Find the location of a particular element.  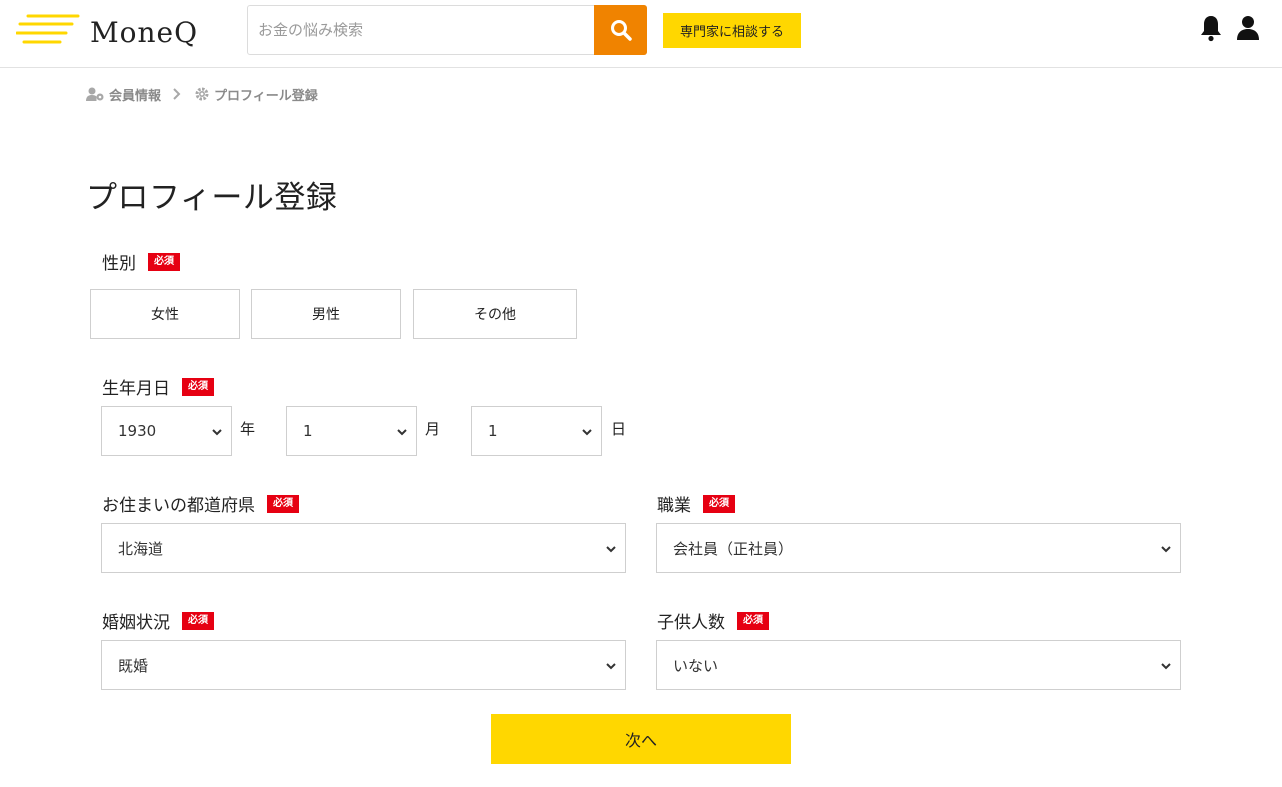

birth-day-value: 1 is located at coordinates (493, 431).